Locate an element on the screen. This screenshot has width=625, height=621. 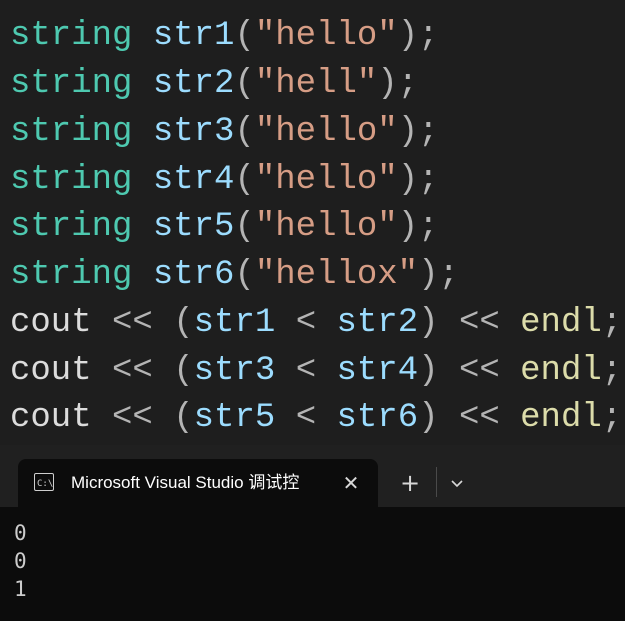
chevron-down-icon is located at coordinates (457, 483).